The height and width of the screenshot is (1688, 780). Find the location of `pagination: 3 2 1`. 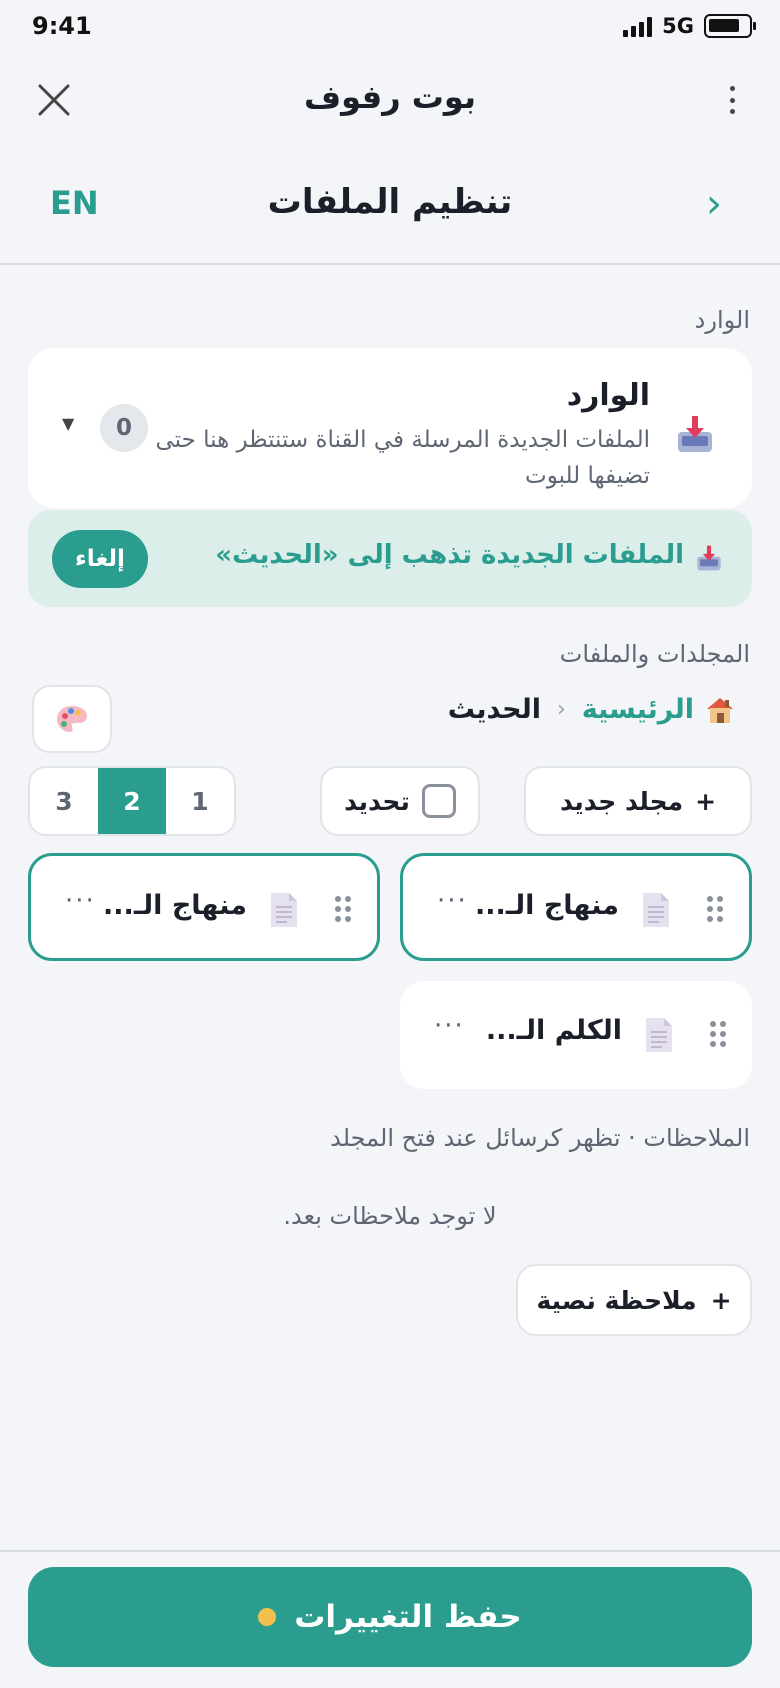

pagination: 3 2 1 is located at coordinates (132, 801).